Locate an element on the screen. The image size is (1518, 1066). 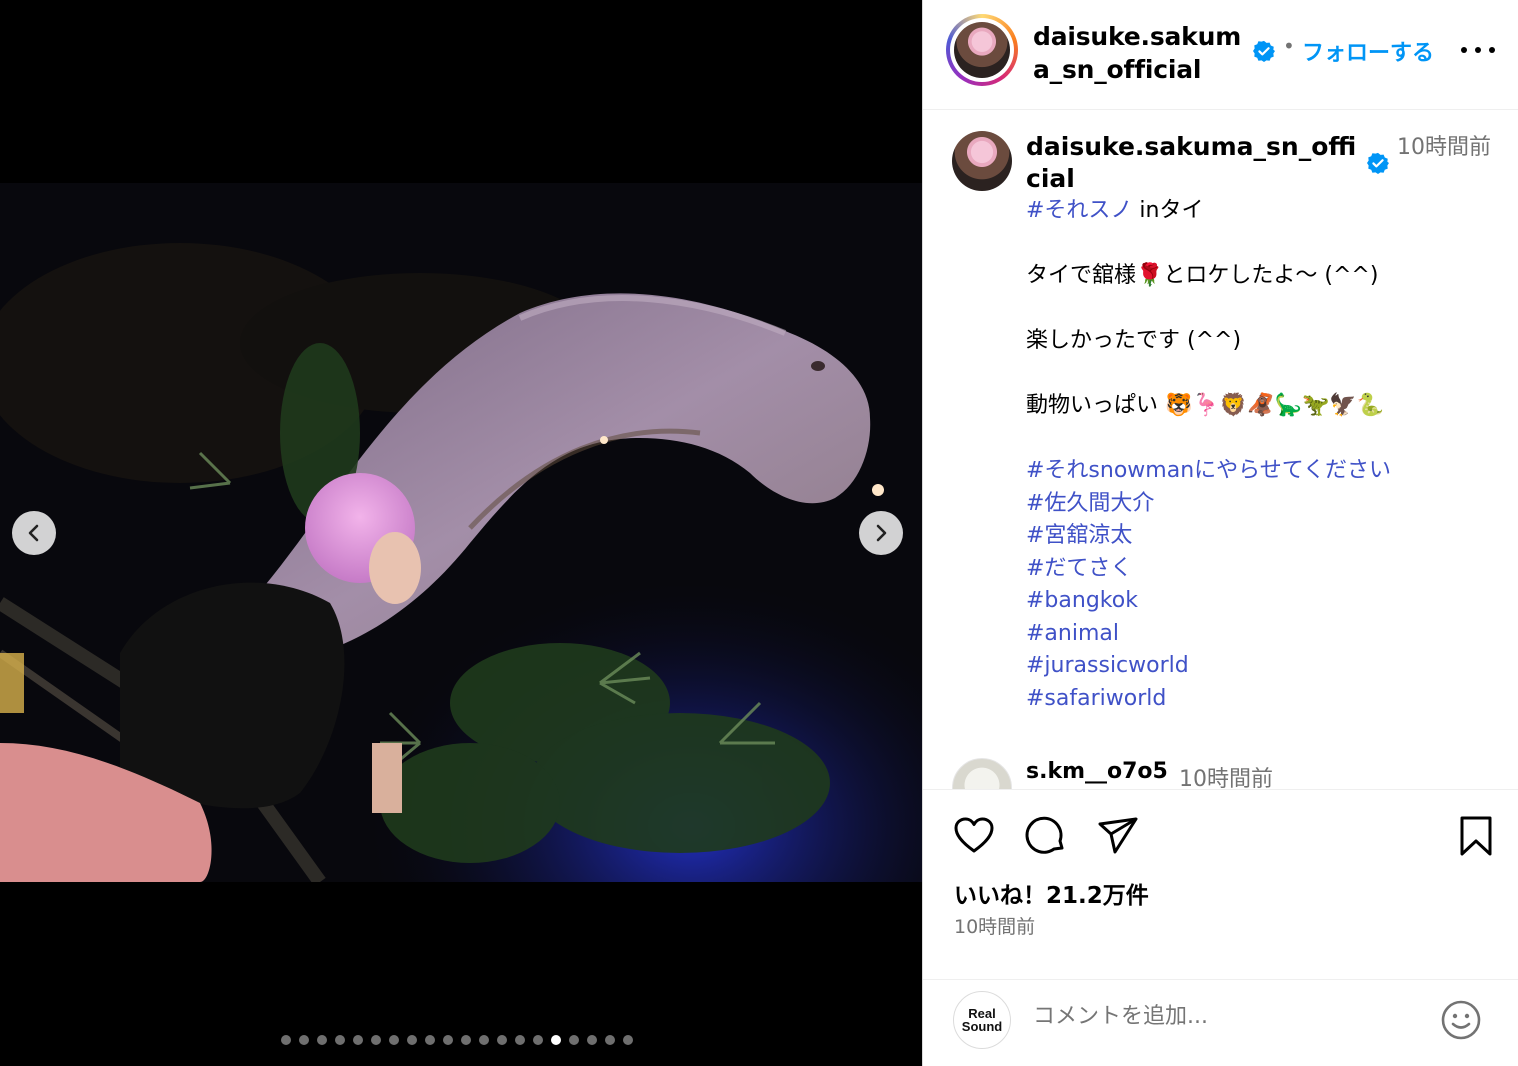
current-user-avatar: Real Sound is located at coordinates (982, 1020).